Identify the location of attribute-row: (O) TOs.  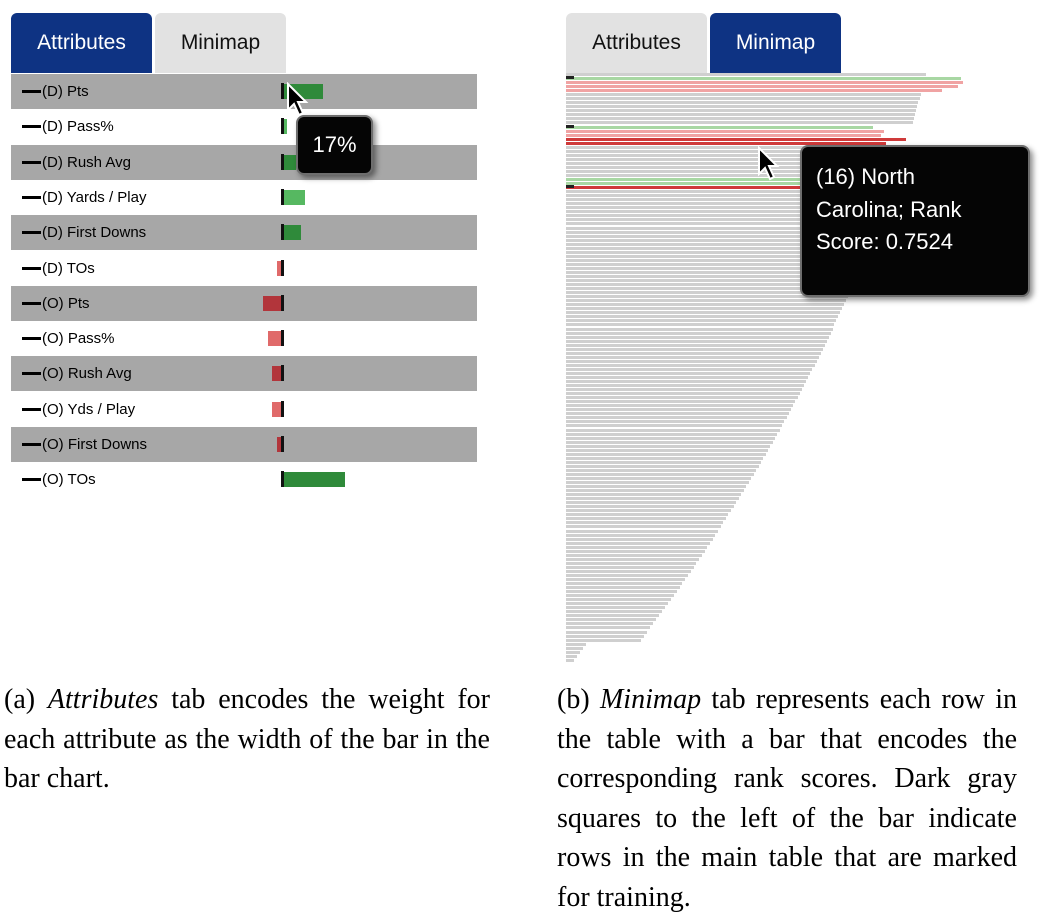
(244, 479).